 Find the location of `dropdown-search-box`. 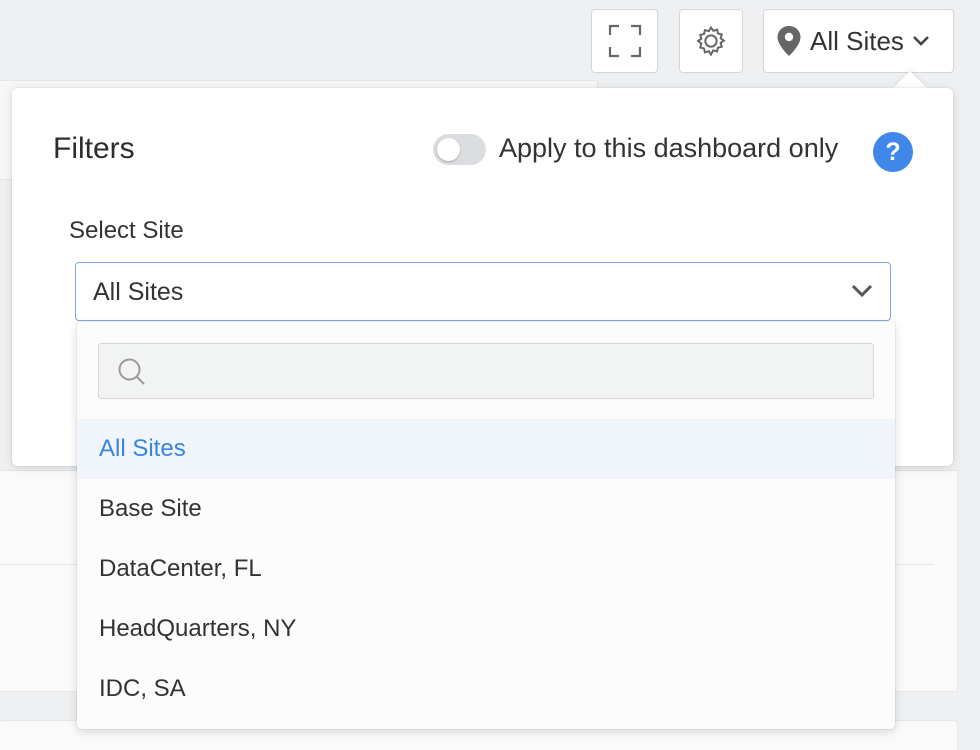

dropdown-search-box is located at coordinates (486, 371).